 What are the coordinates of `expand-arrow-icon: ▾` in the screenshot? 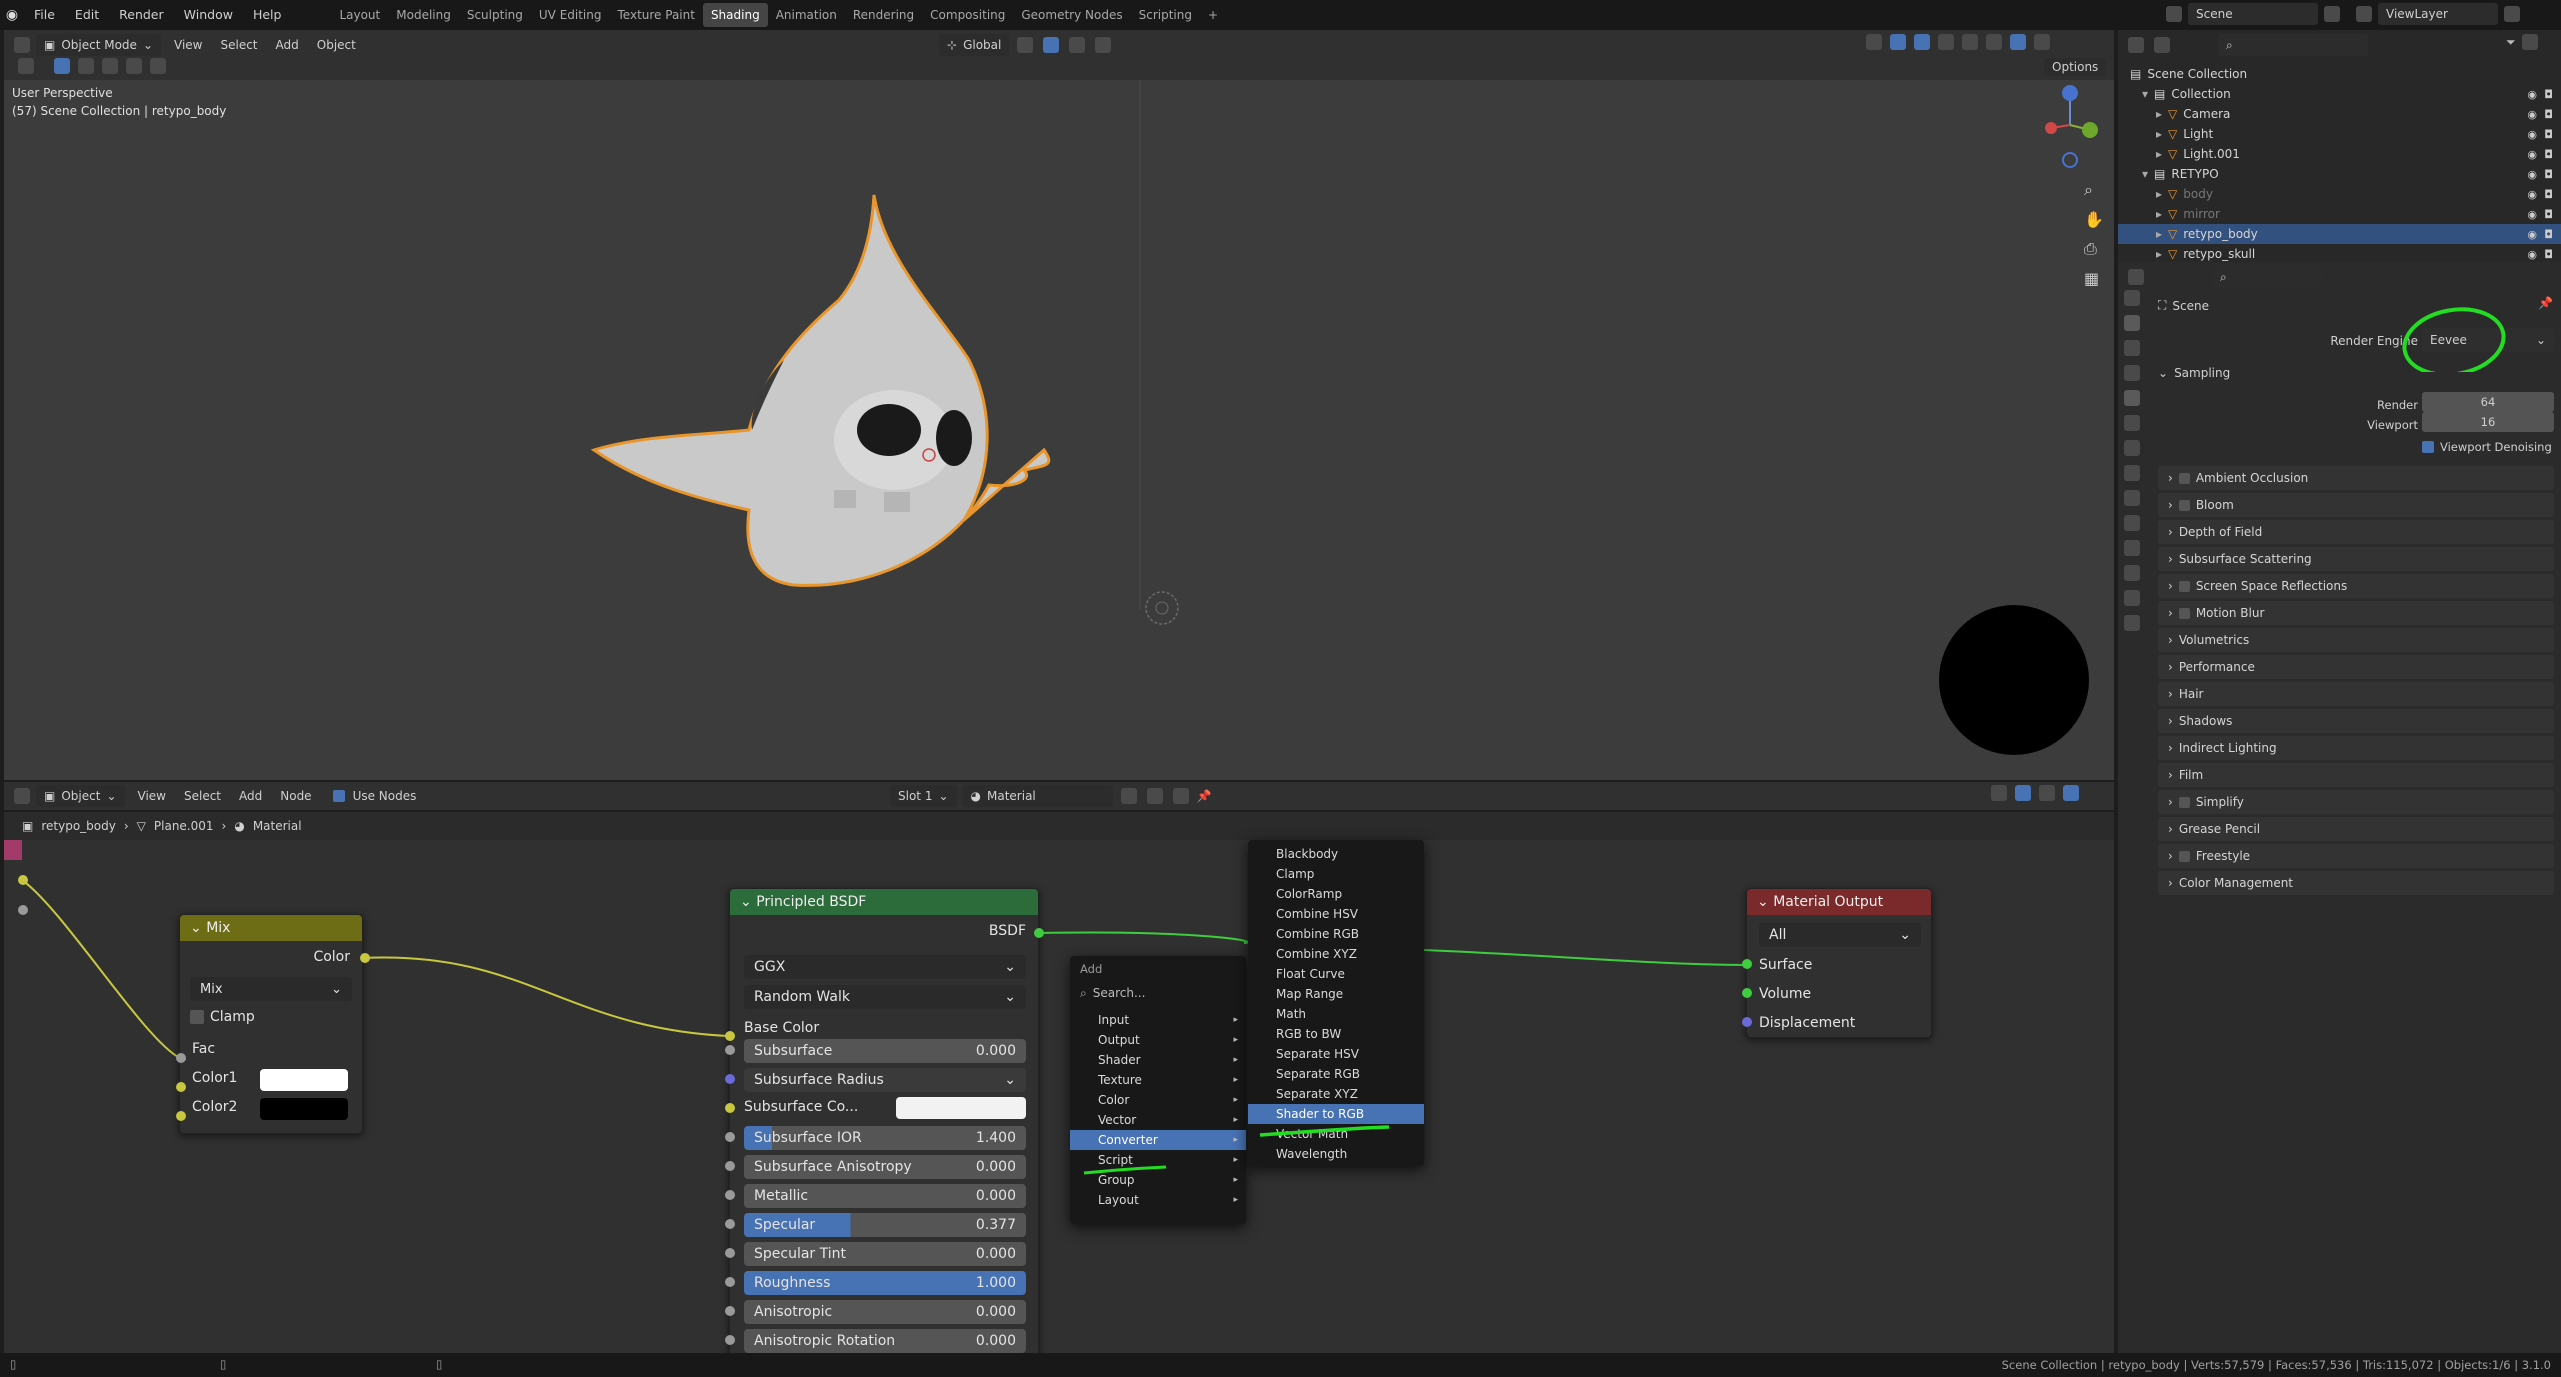 It's located at (2145, 94).